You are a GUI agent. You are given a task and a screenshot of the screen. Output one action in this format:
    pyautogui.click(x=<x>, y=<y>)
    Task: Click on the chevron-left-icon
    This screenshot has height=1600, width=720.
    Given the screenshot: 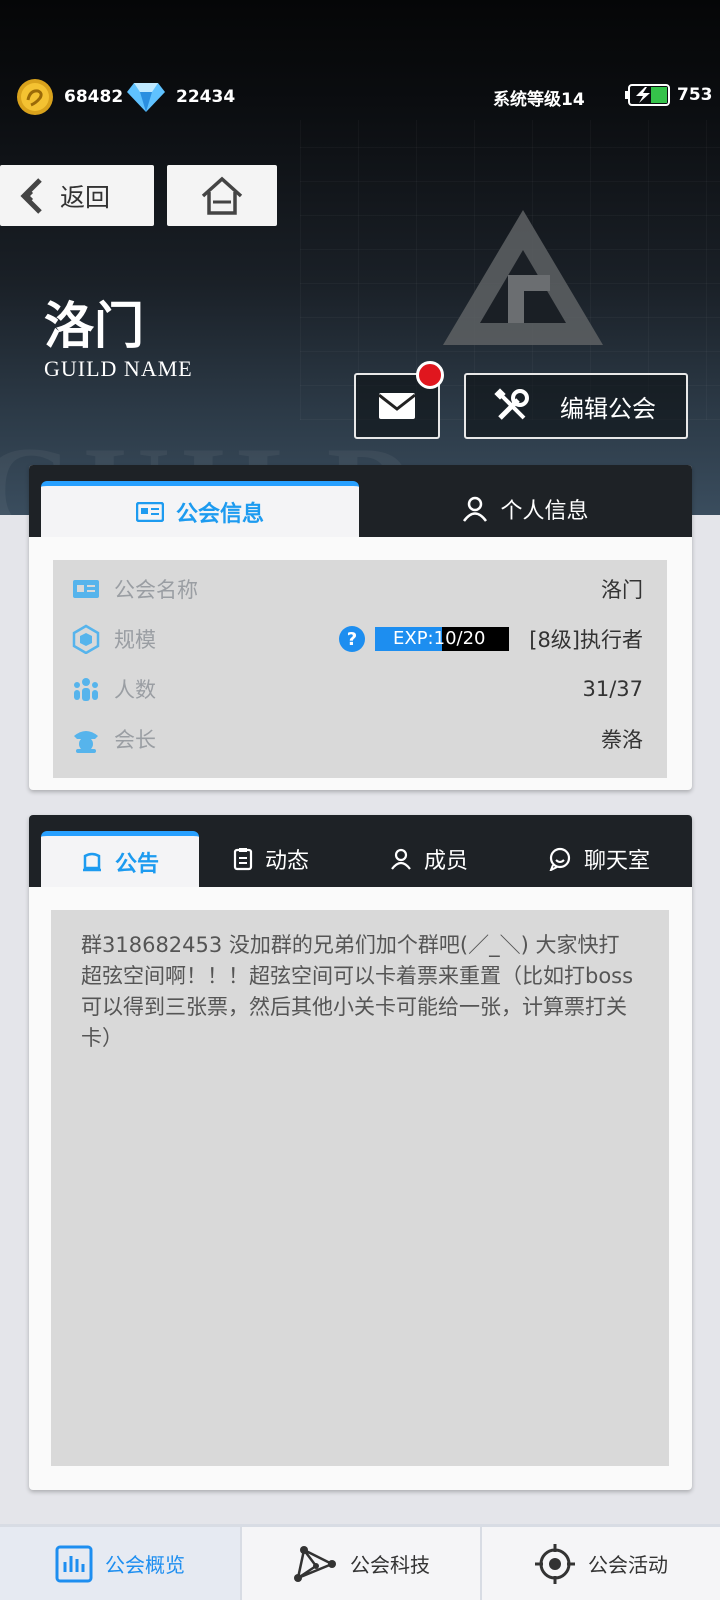 What is the action you would take?
    pyautogui.click(x=31, y=195)
    